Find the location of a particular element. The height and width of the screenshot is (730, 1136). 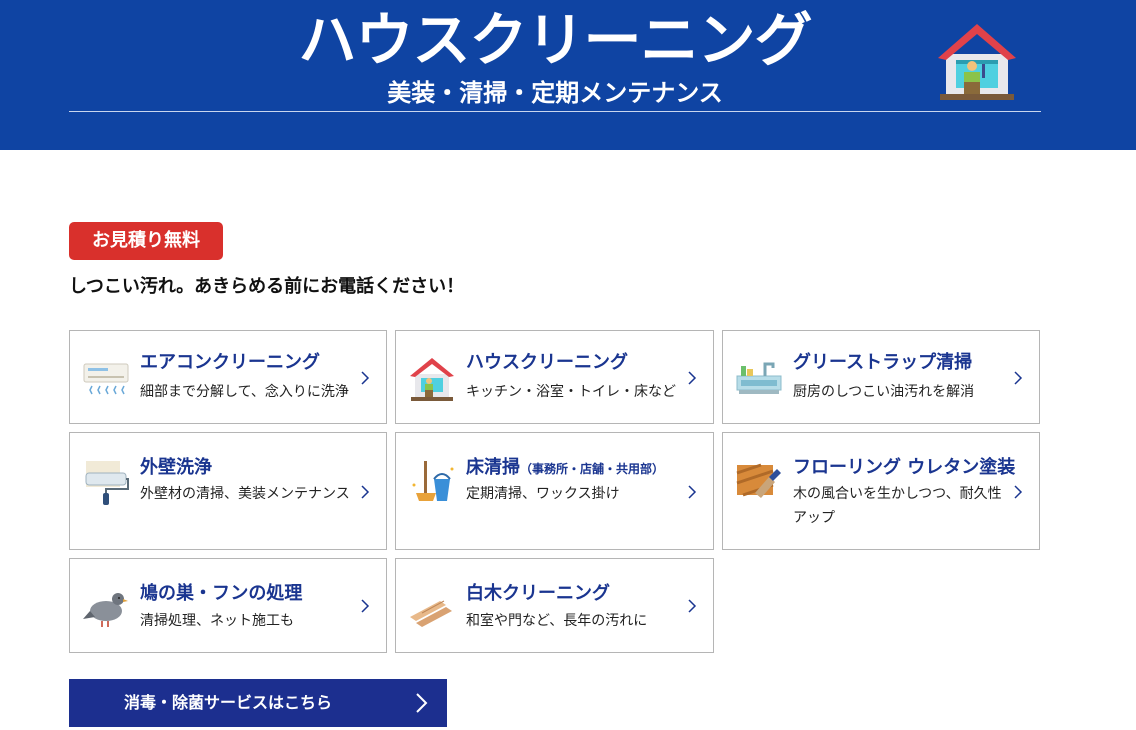

disinfection-service-label: 消毒・除菌サービスはこちら is located at coordinates (227, 702).